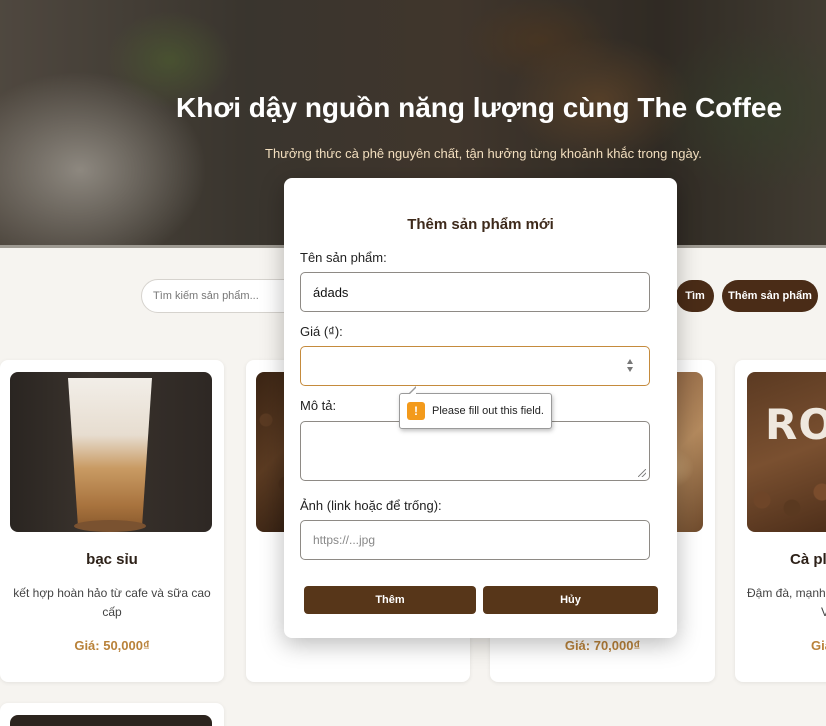 The height and width of the screenshot is (726, 826). I want to click on name-label: Tên sản phẩm:, so click(343, 257).